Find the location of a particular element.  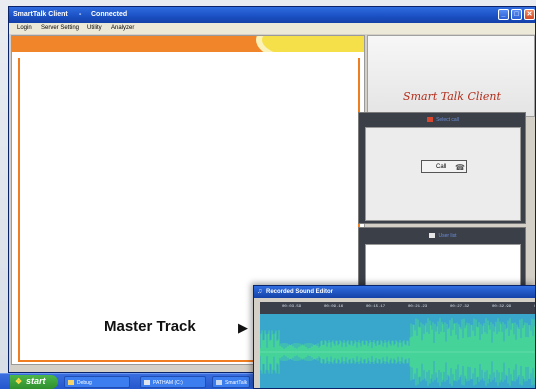

red-phone-icon is located at coordinates (430, 120).